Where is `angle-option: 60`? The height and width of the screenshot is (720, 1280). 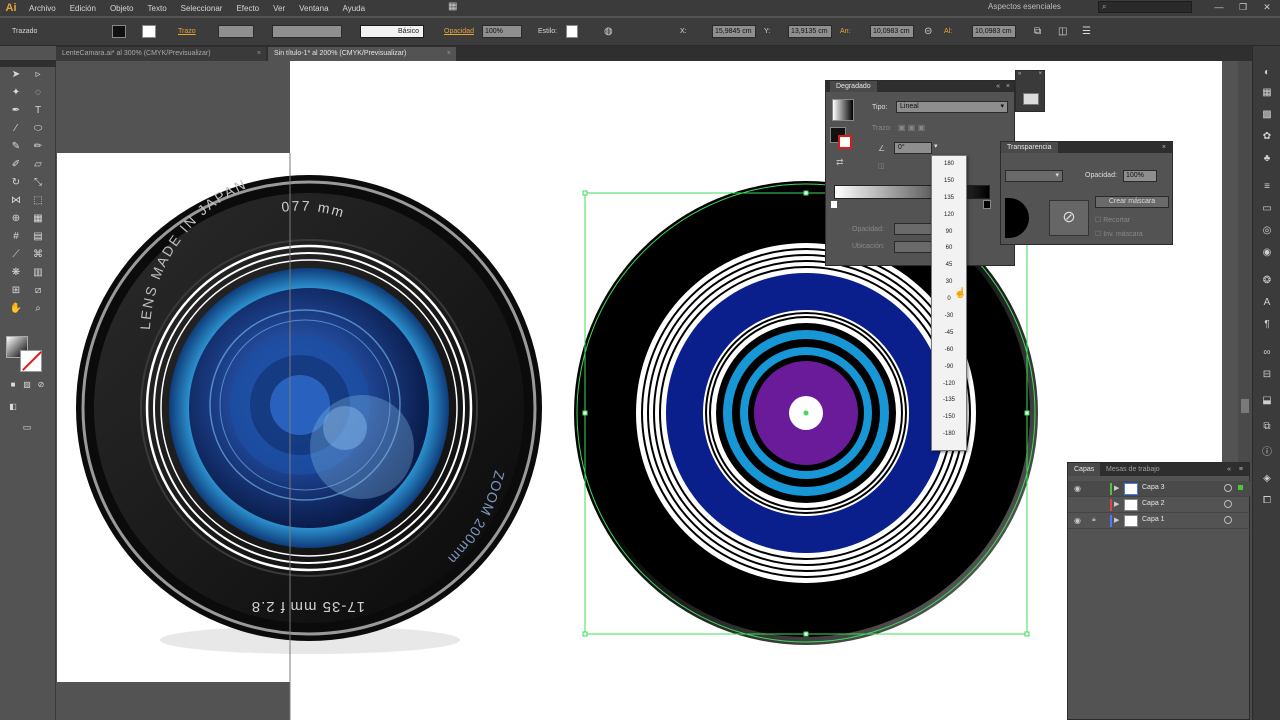
angle-option: 60 is located at coordinates (949, 248).